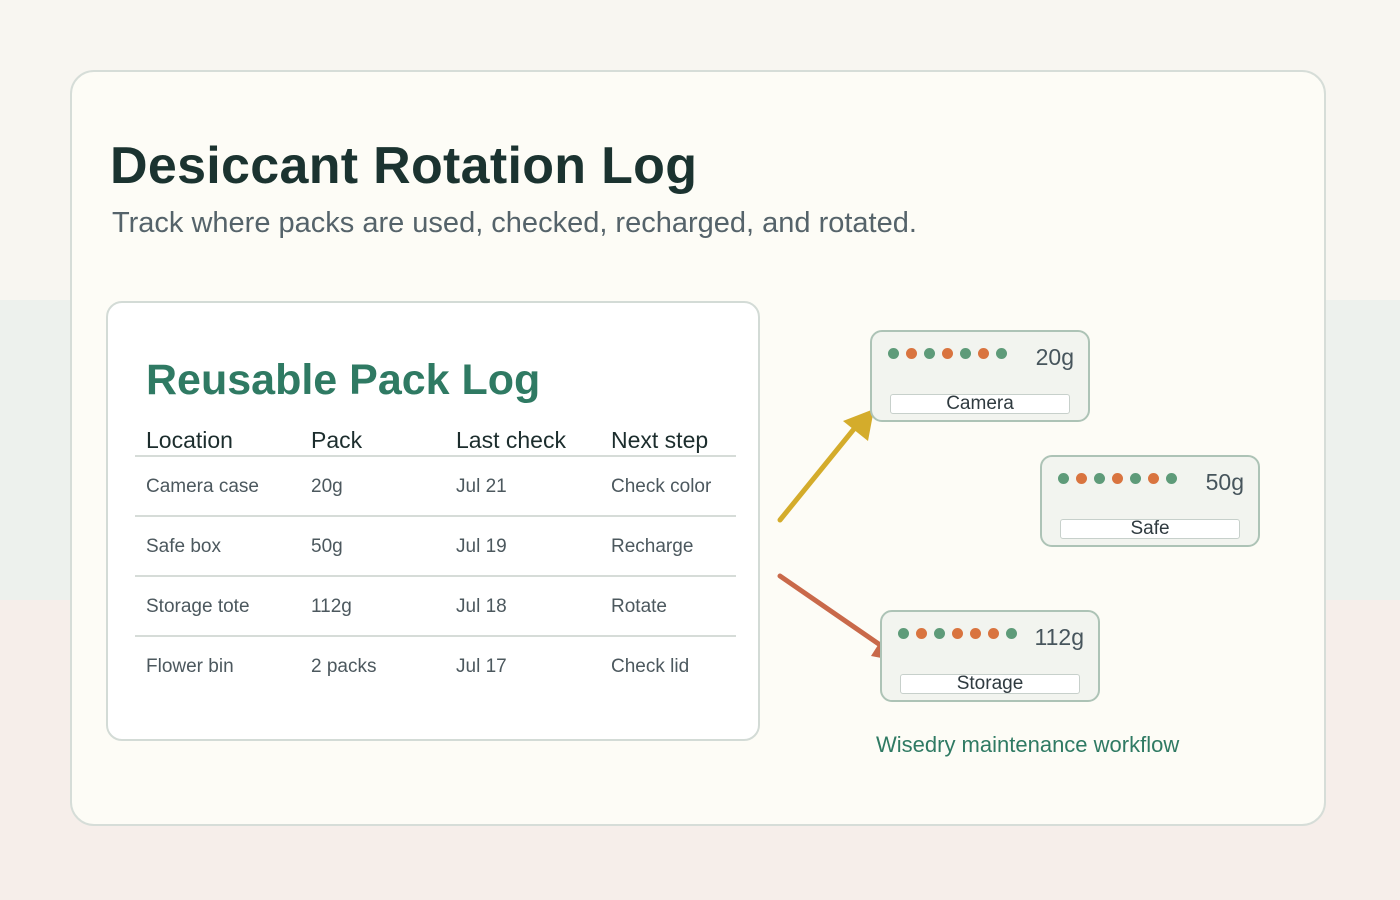 This screenshot has height=900, width=1400. I want to click on pack-card-safe: 50g Safe, so click(1150, 501).